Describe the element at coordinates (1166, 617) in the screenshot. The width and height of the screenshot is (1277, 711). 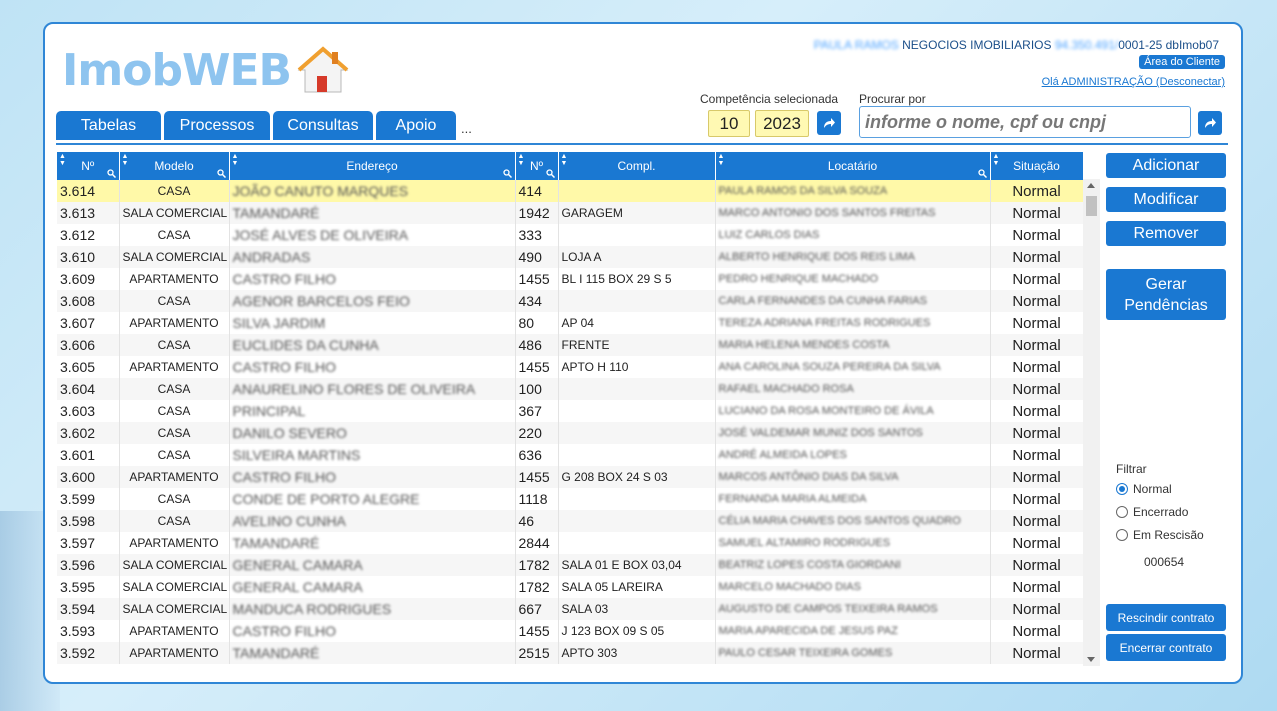
I see `rescind-contract-button: Rescindir contrato` at that location.